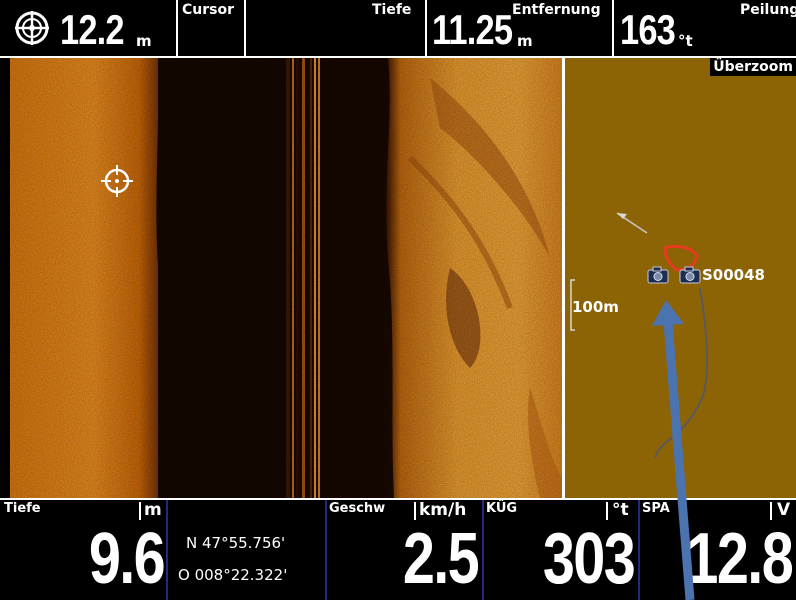  Describe the element at coordinates (392, 10) in the screenshot. I see `tiefe-label: Tiefe` at that location.